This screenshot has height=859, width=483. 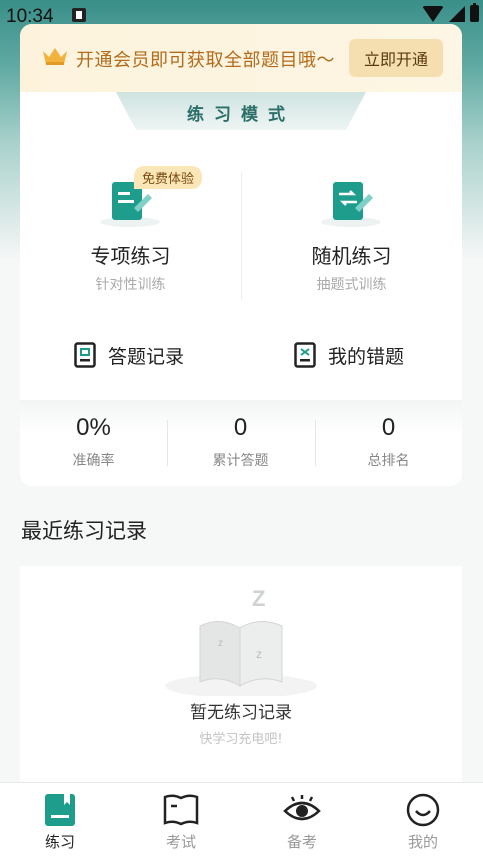 I want to click on vip-promo-text: 开通会员即可获取全部题目哦～, so click(x=205, y=60).